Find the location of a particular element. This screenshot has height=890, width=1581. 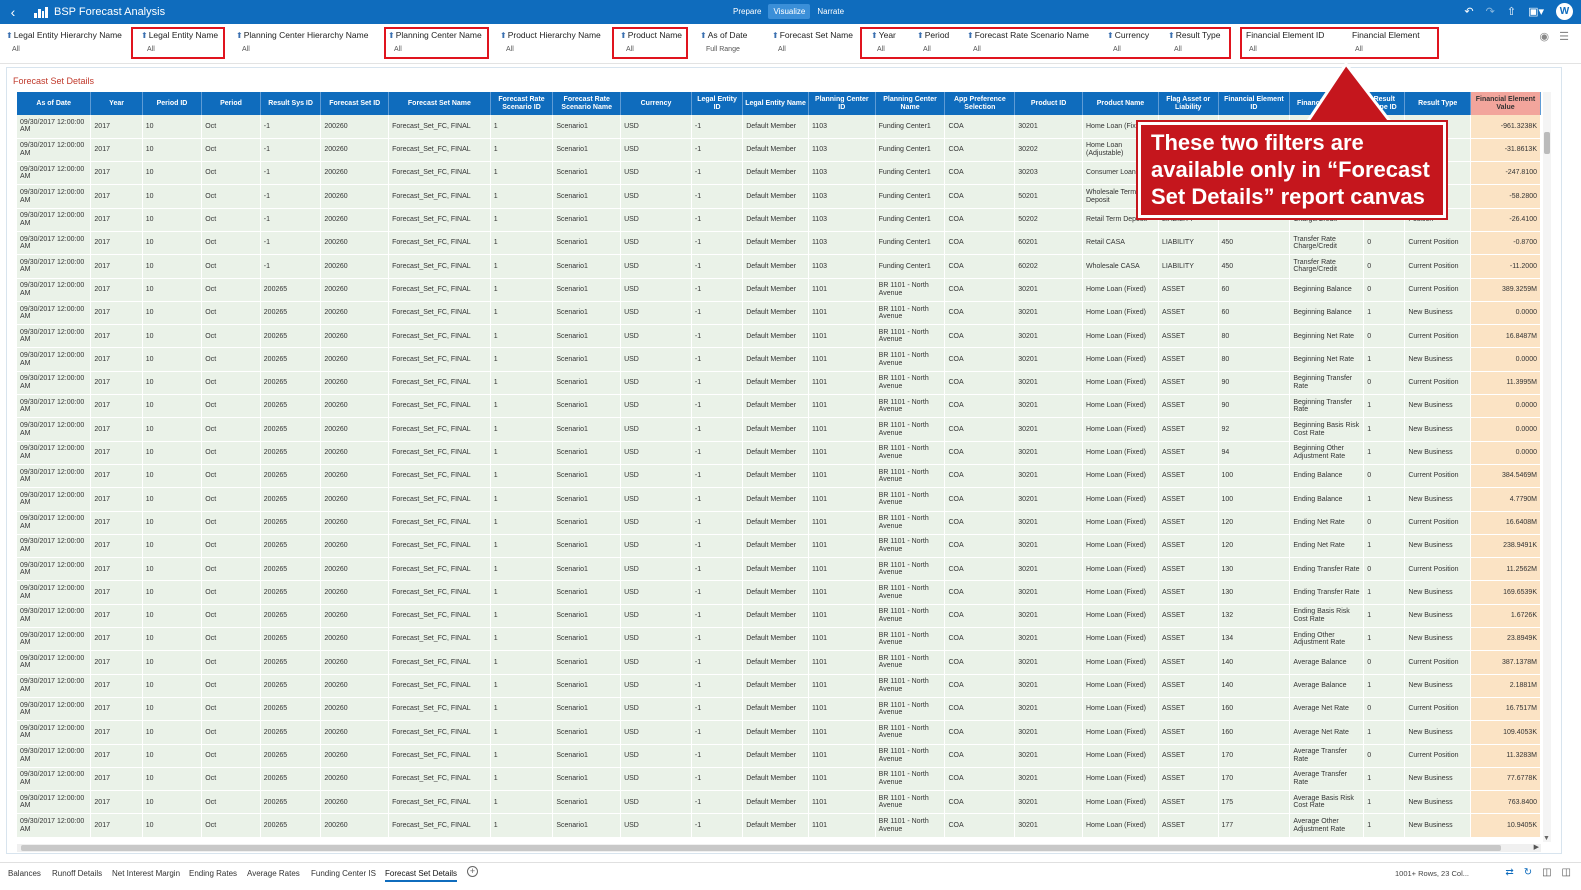

column-header: Period ID is located at coordinates (172, 103).